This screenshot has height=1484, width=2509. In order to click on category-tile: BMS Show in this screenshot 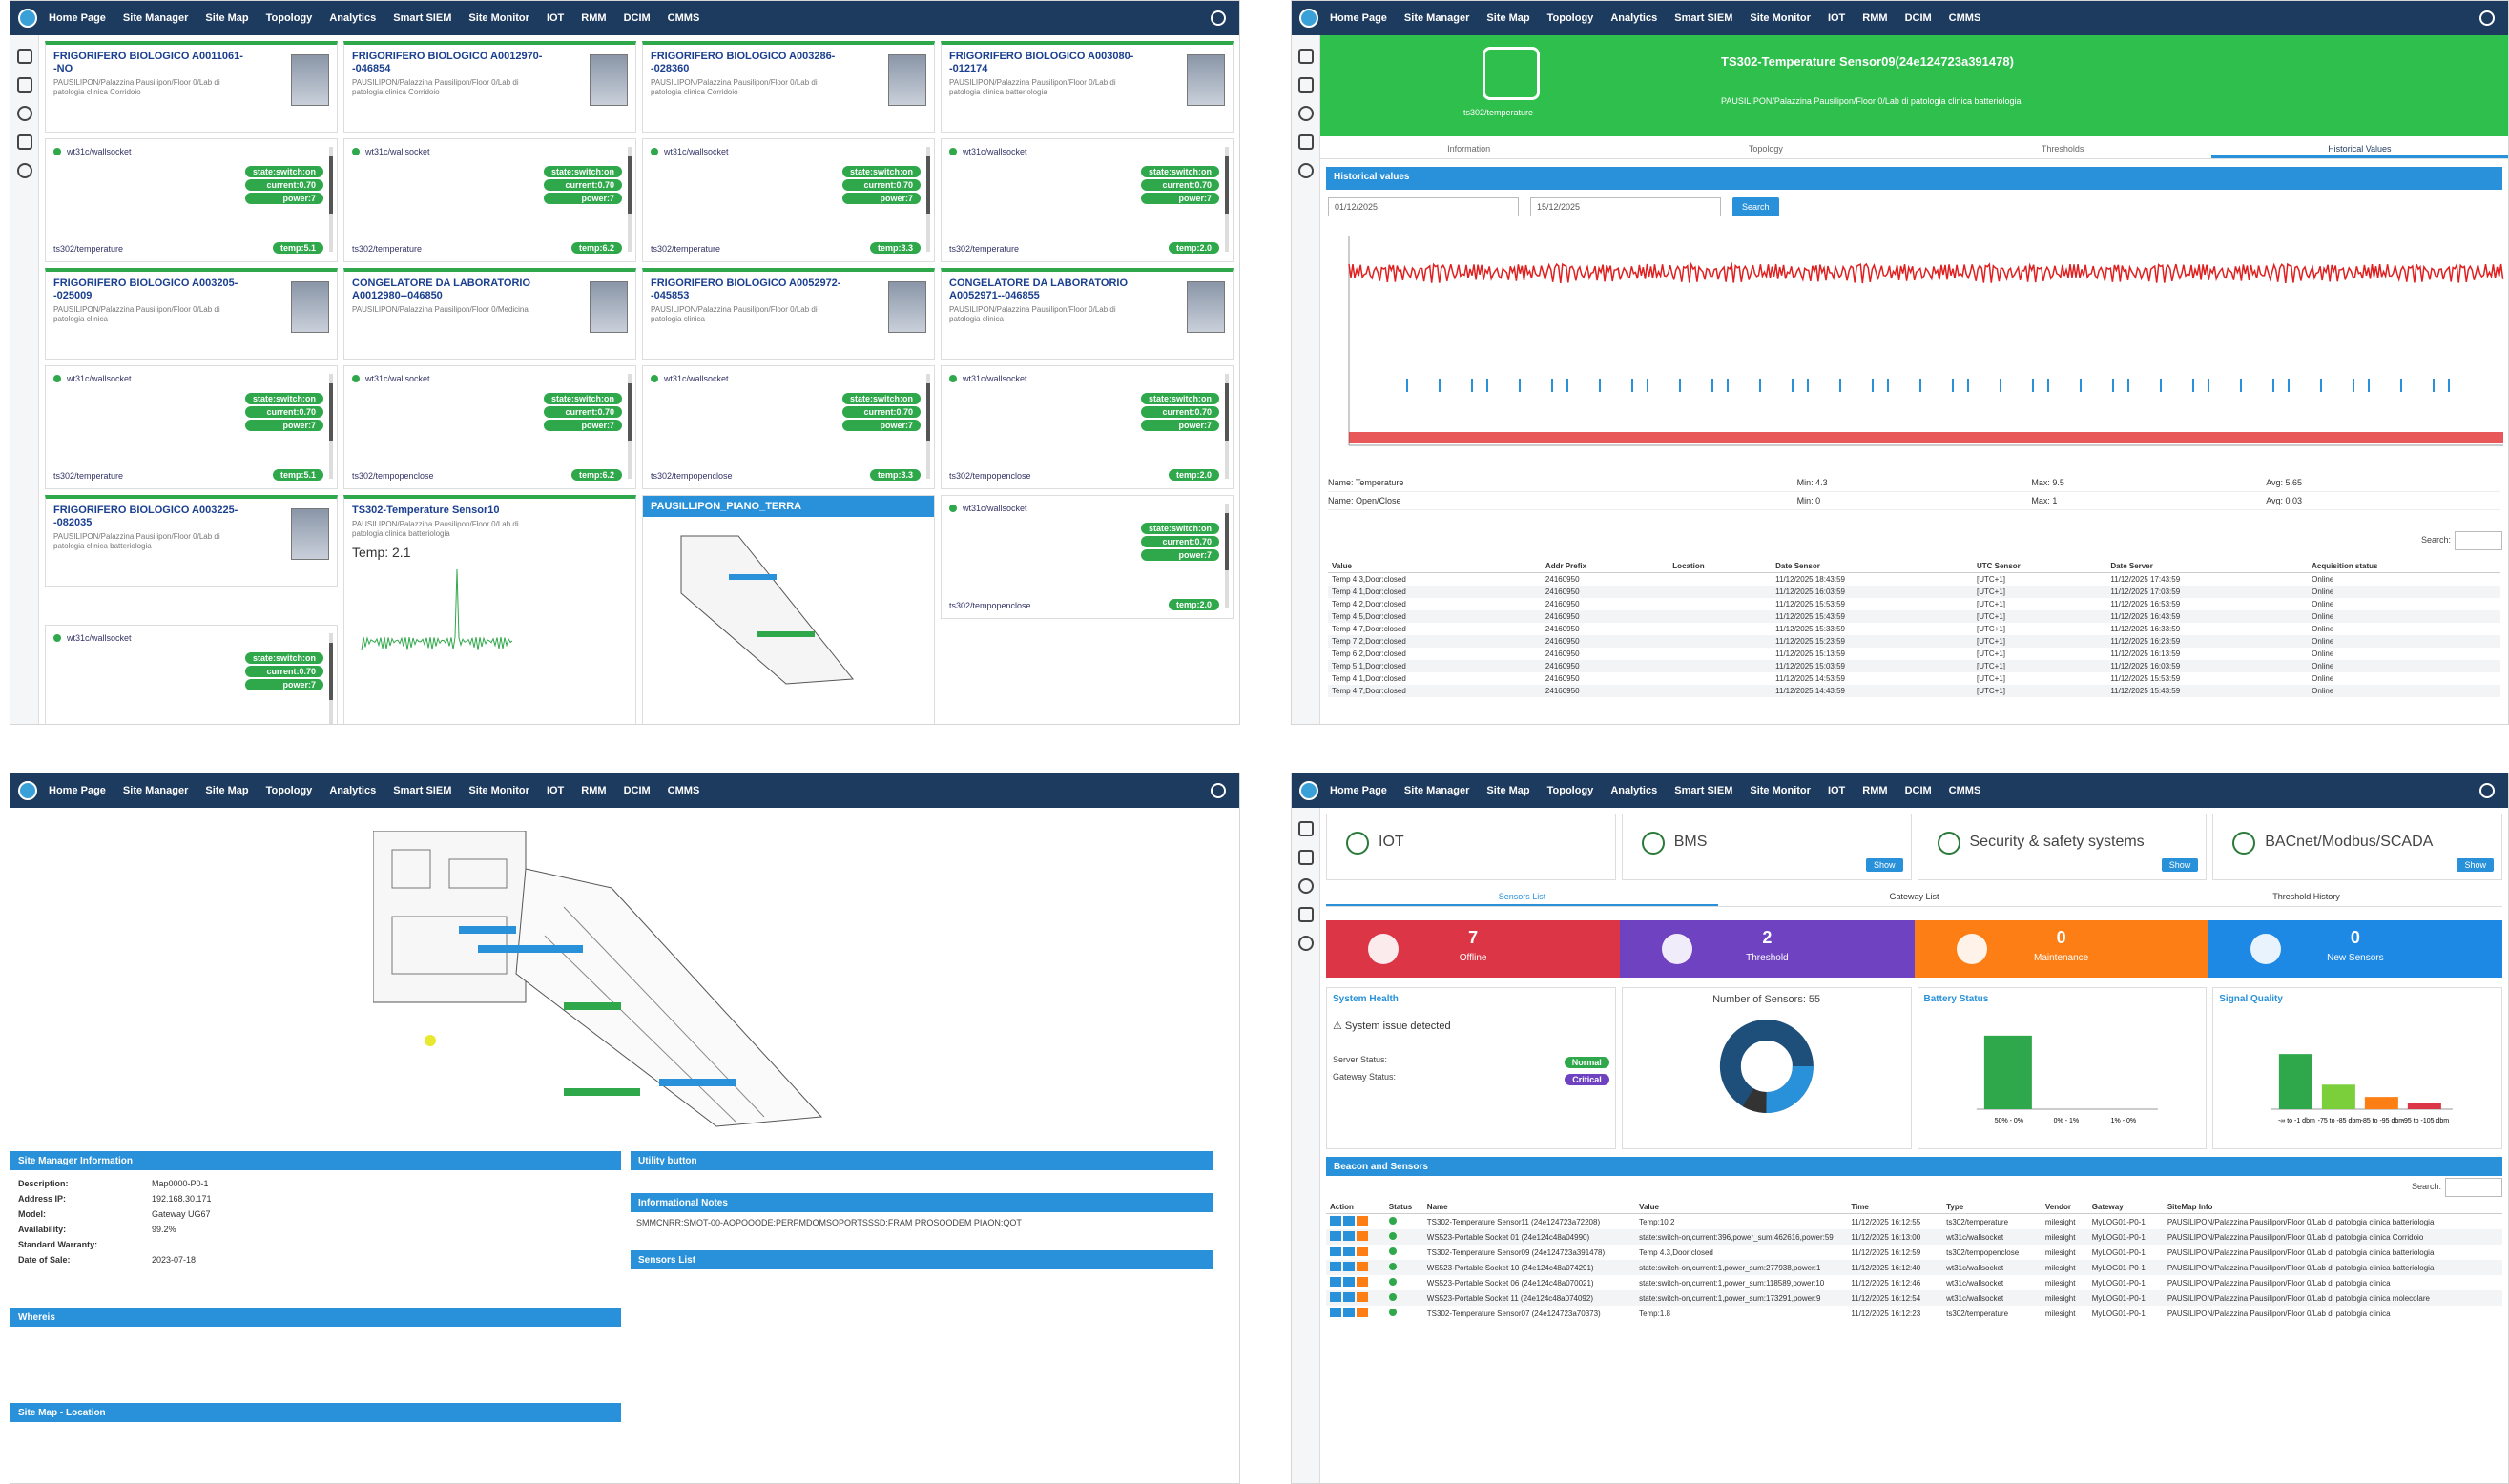, I will do `click(1766, 847)`.